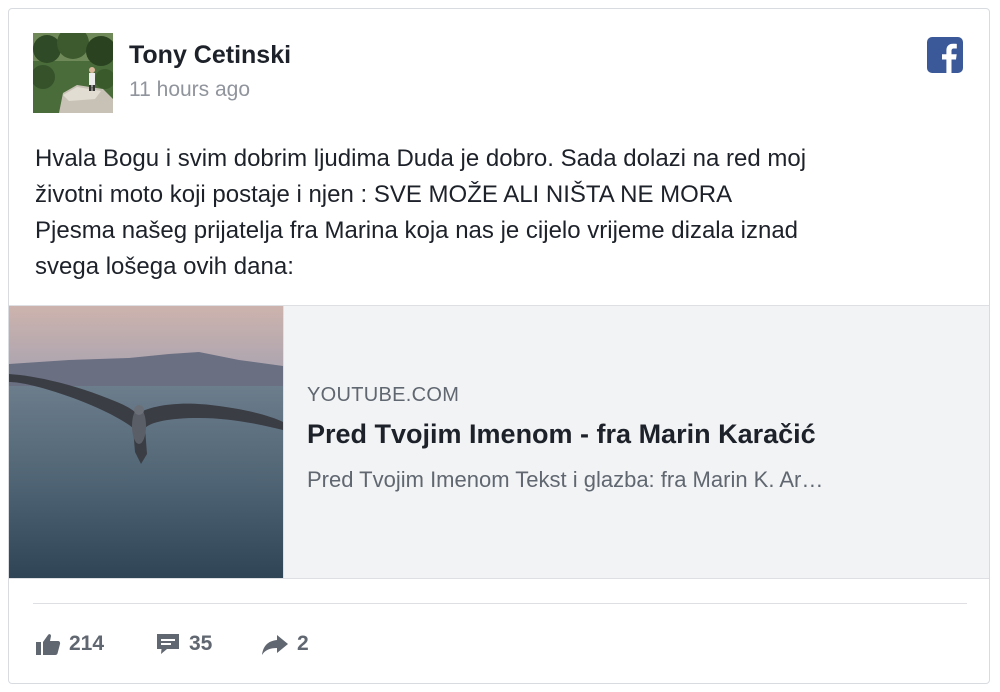 This screenshot has width=1000, height=692. Describe the element at coordinates (500, 603) in the screenshot. I see `divider` at that location.